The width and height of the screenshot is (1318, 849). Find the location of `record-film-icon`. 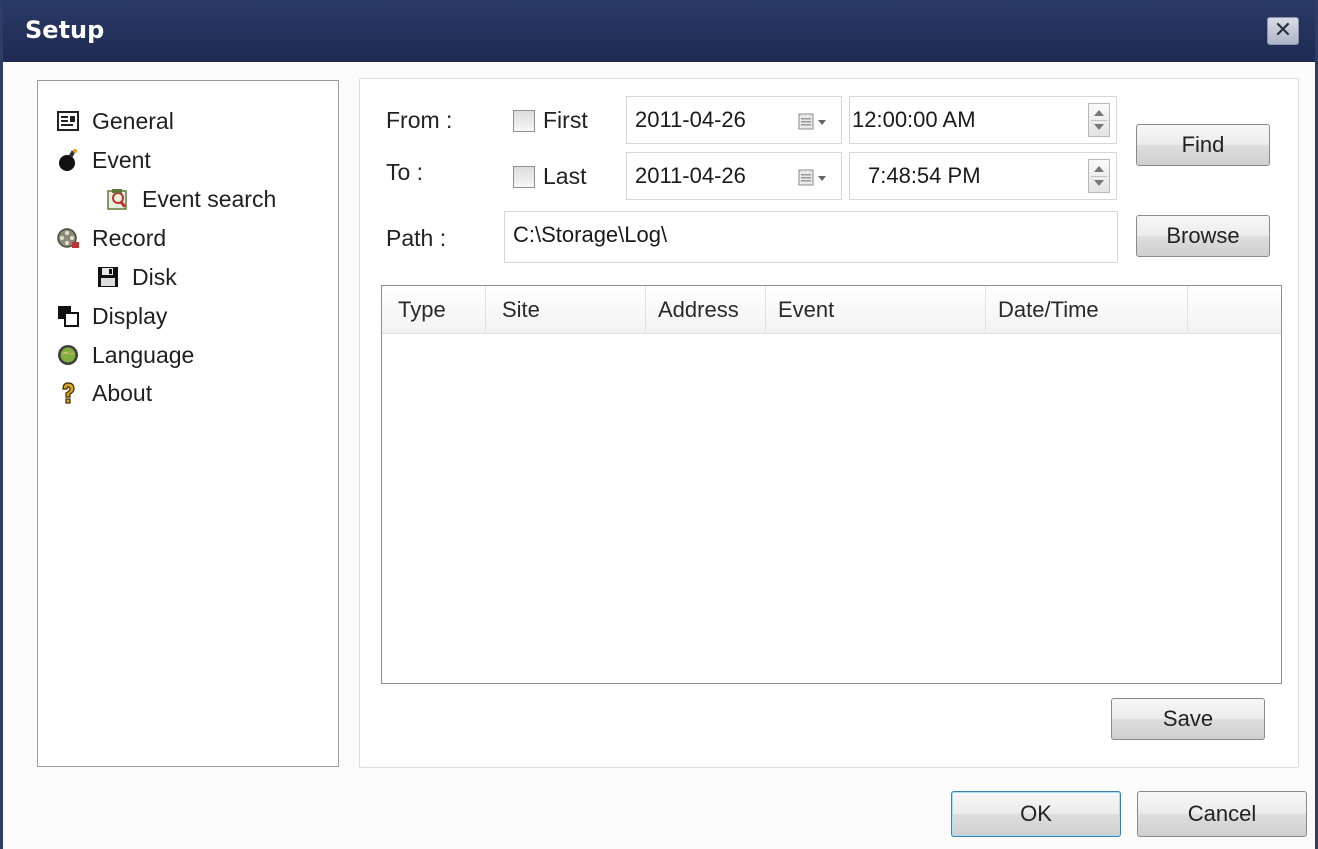

record-film-icon is located at coordinates (68, 238).